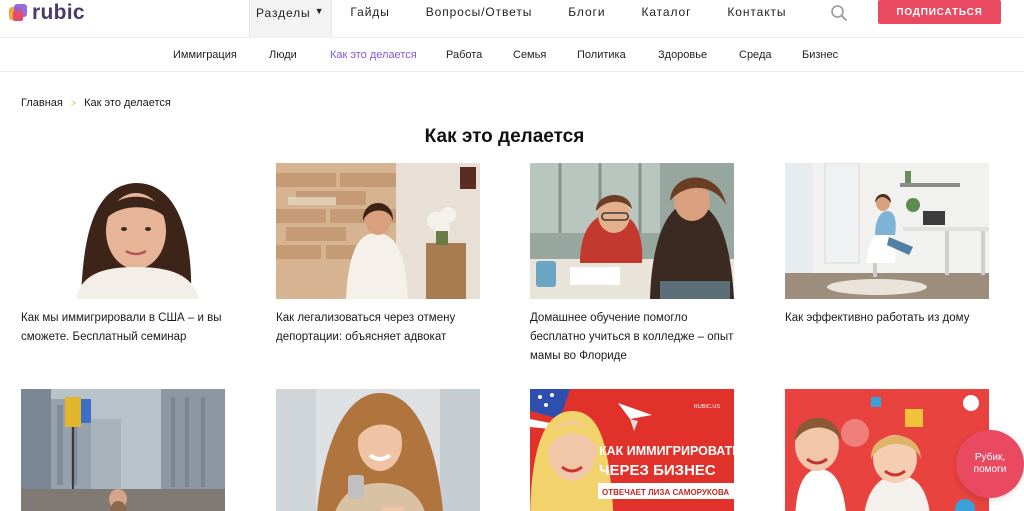  What do you see at coordinates (707, 407) in the screenshot?
I see `image-brand-text: RUBIC.US` at bounding box center [707, 407].